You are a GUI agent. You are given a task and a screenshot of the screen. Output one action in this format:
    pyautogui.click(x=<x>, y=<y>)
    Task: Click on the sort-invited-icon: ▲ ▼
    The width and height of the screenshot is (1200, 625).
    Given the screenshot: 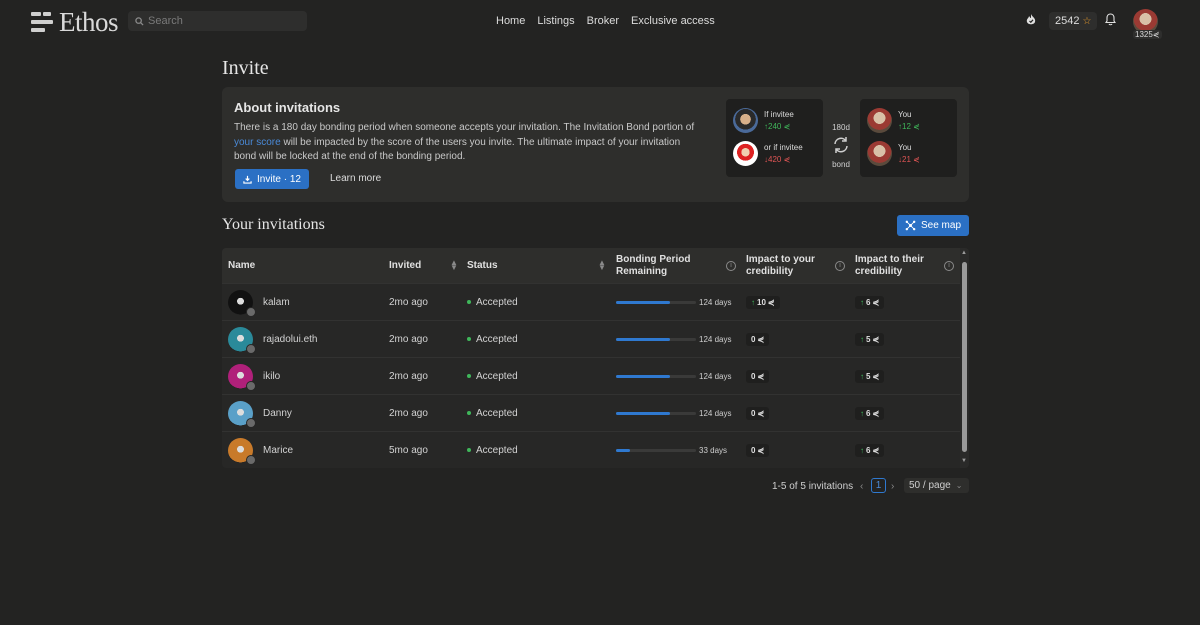 What is the action you would take?
    pyautogui.click(x=454, y=265)
    